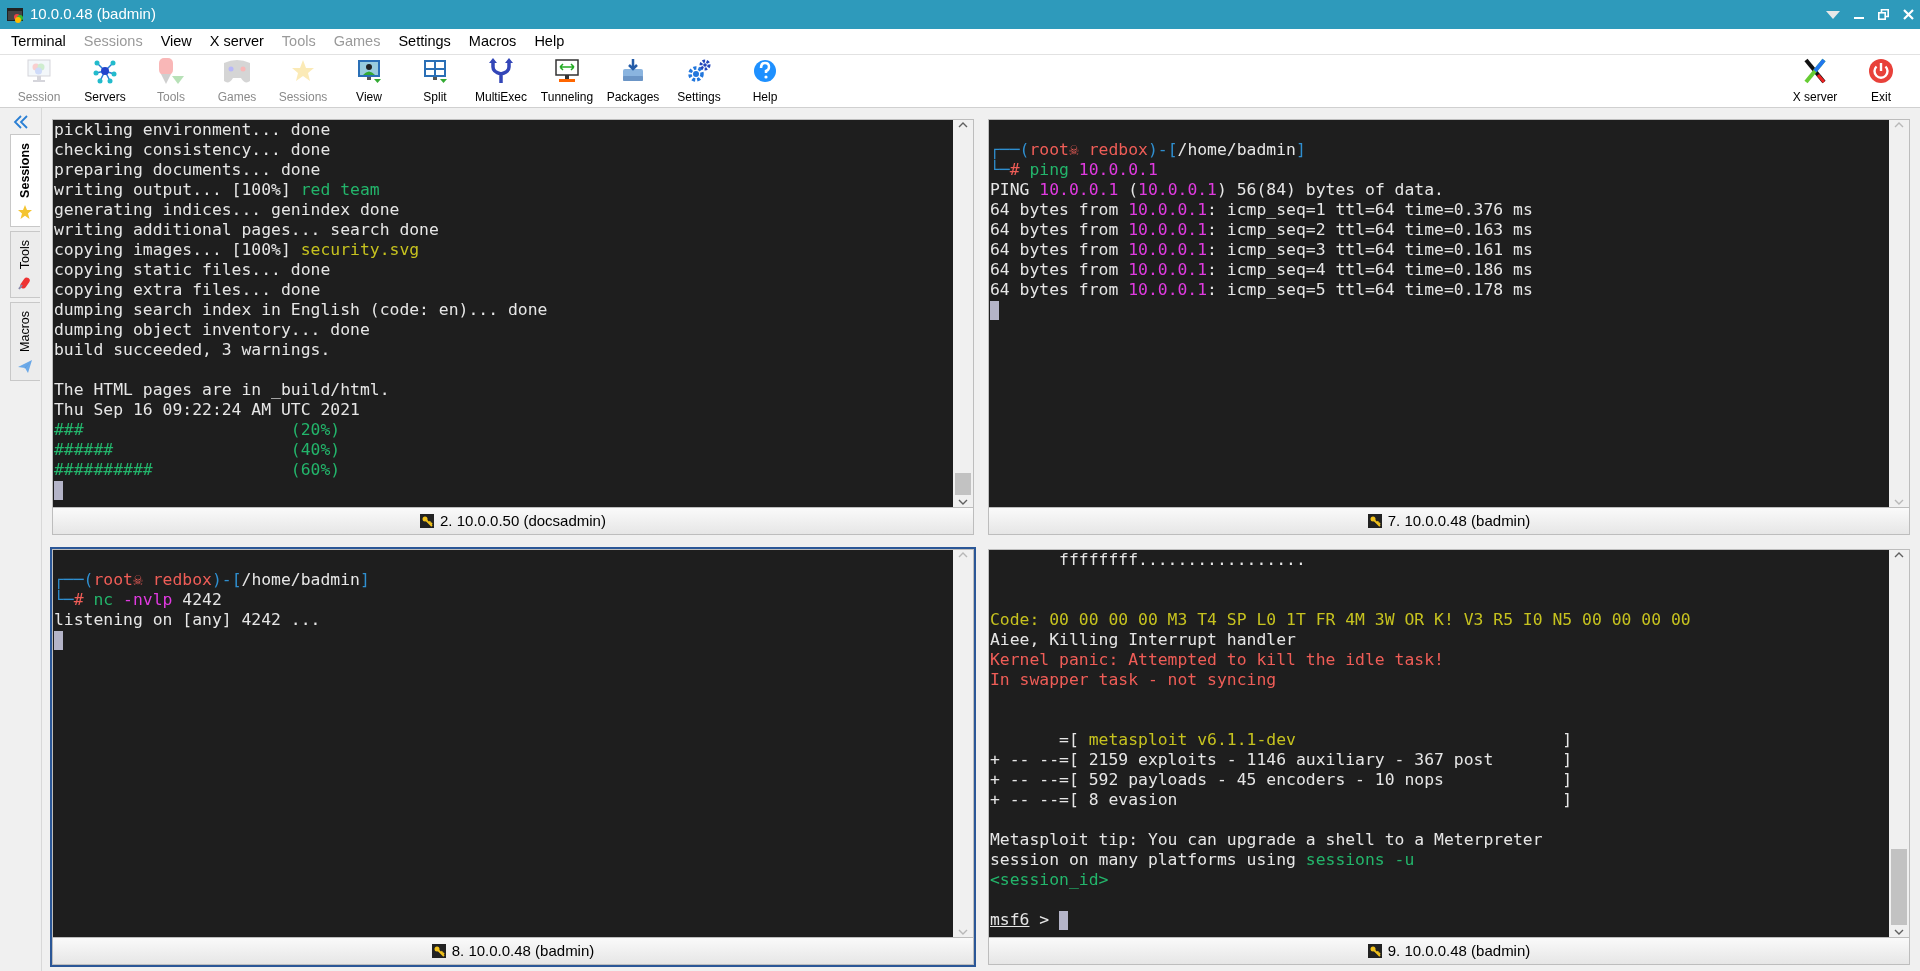  I want to click on terminal-line: checking consistency... done, so click(192, 150).